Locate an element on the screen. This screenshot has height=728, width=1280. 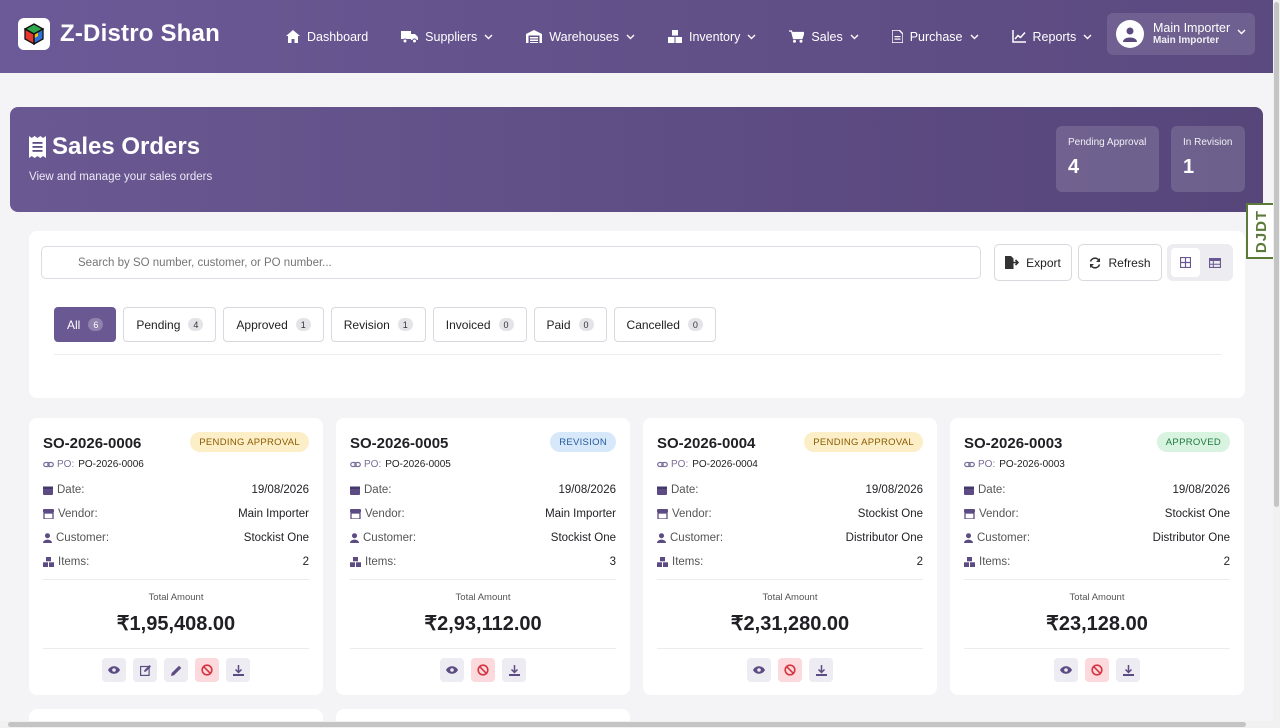
vendor-value: Stockist One is located at coordinates (890, 514).